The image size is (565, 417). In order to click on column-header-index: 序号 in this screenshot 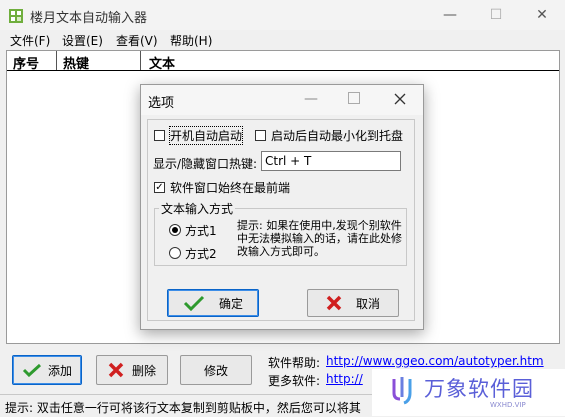, I will do `click(26, 62)`.